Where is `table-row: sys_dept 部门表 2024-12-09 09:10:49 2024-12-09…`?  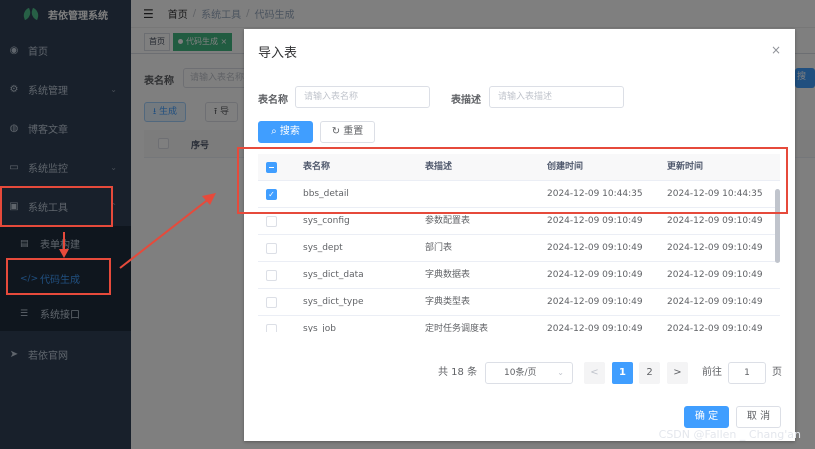
table-row: sys_dept 部门表 2024-12-09 09:10:49 2024-12-09… is located at coordinates (519, 248).